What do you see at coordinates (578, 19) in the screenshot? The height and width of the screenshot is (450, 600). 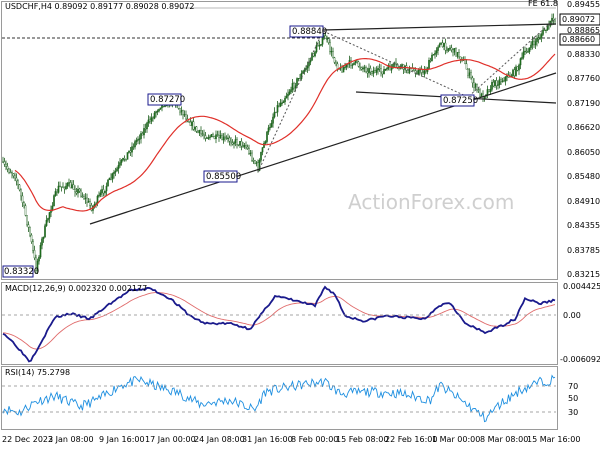 I see `last-price-label: 0.89072` at bounding box center [578, 19].